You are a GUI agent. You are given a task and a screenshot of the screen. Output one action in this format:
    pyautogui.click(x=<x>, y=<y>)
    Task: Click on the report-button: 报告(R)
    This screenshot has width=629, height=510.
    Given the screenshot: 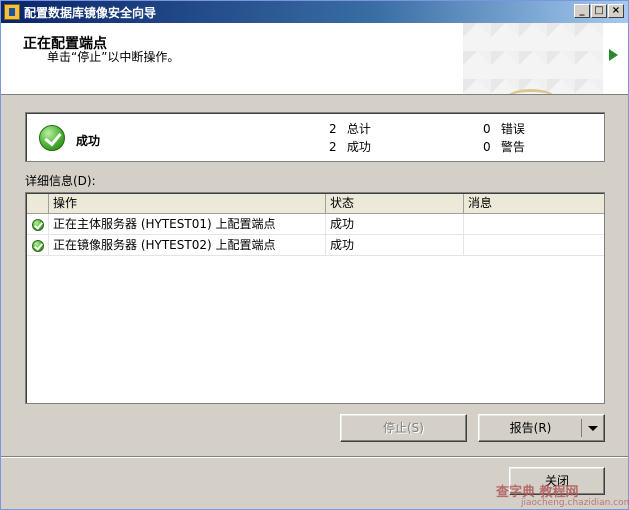 What is the action you would take?
    pyautogui.click(x=541, y=428)
    